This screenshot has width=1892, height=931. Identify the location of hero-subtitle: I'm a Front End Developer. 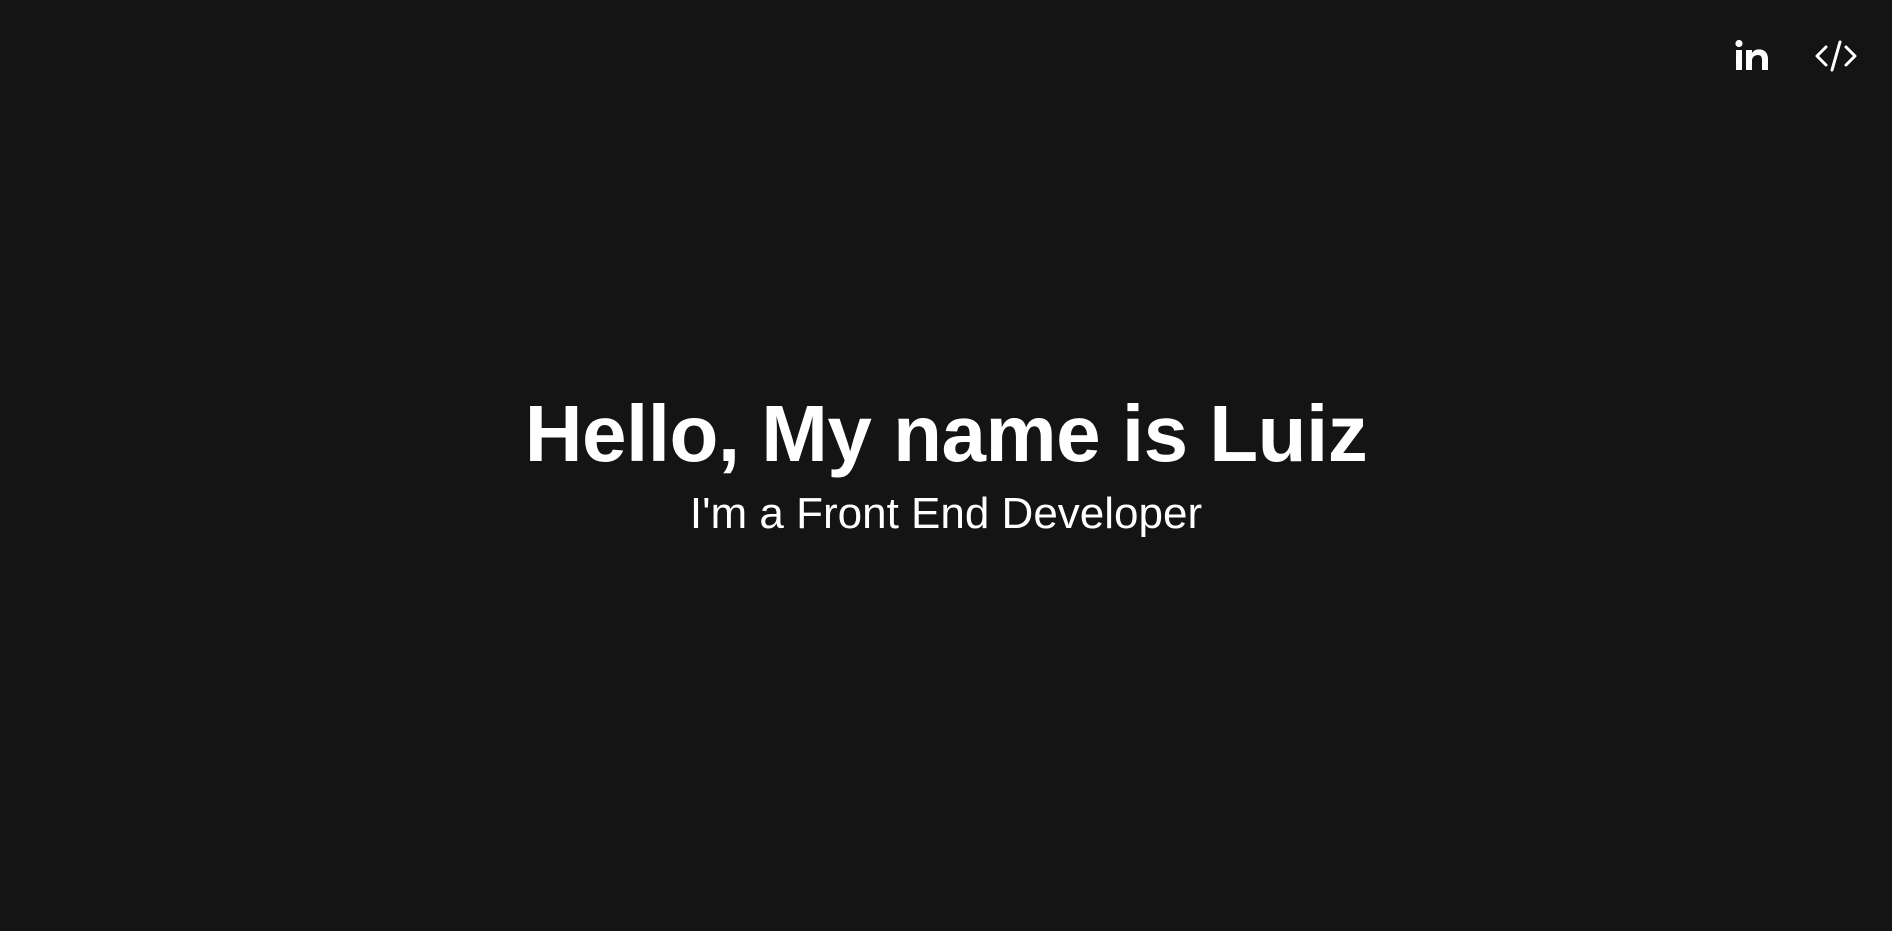
(946, 514).